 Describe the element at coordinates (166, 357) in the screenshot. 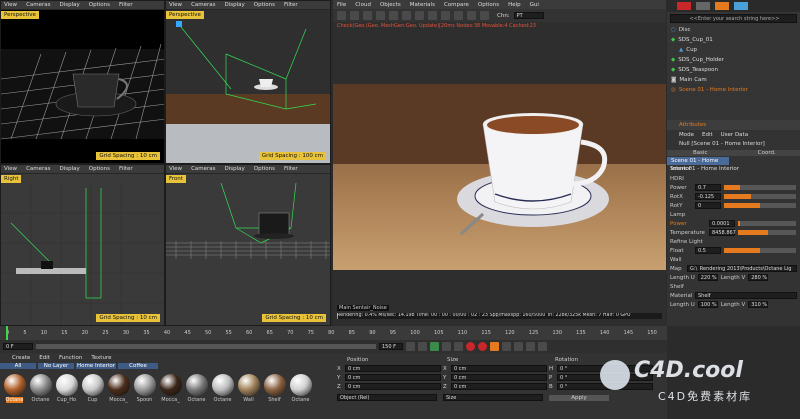

I see `material-menu: Create Edit Function Texture` at that location.